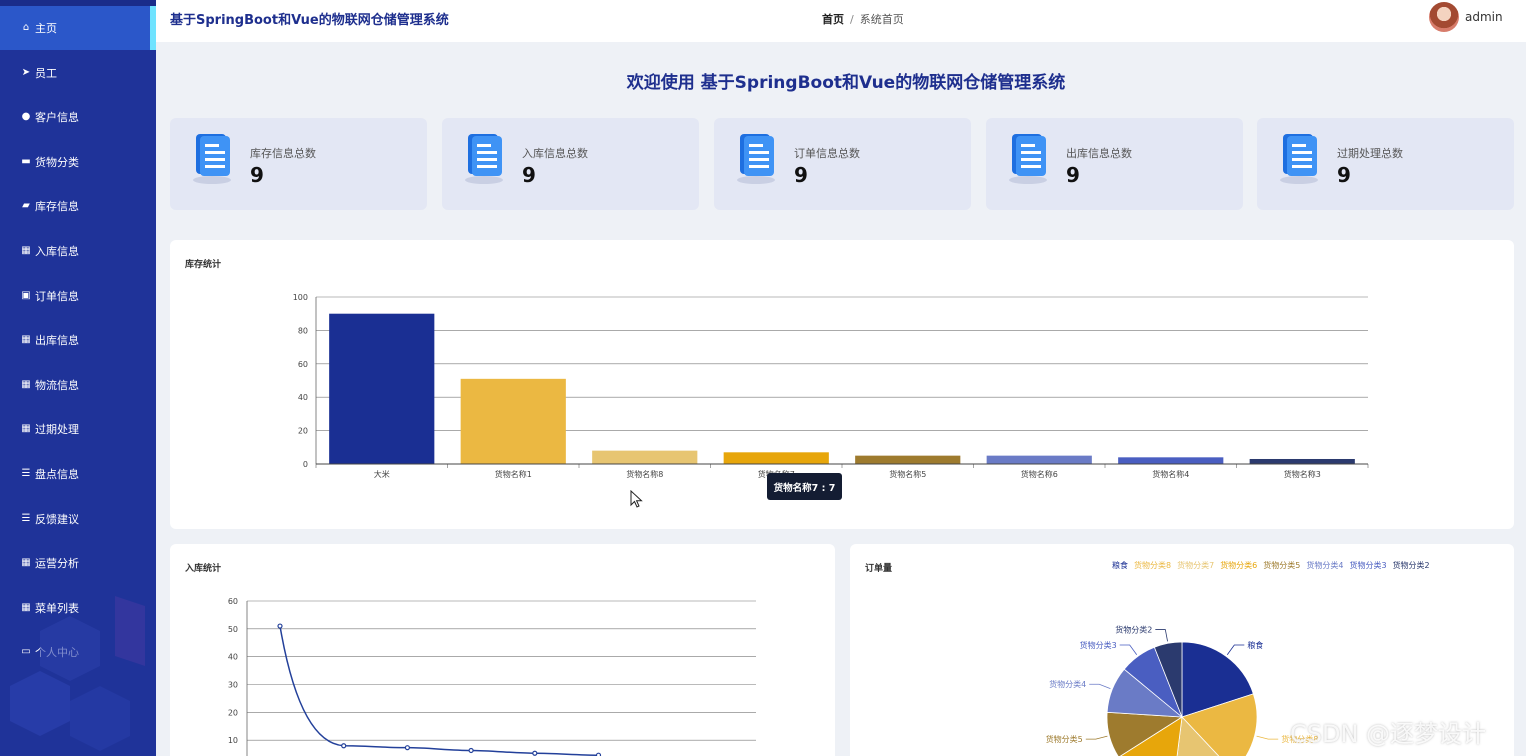  Describe the element at coordinates (1098, 645) in the screenshot. I see `pie-slice-label: 货物分类3` at that location.